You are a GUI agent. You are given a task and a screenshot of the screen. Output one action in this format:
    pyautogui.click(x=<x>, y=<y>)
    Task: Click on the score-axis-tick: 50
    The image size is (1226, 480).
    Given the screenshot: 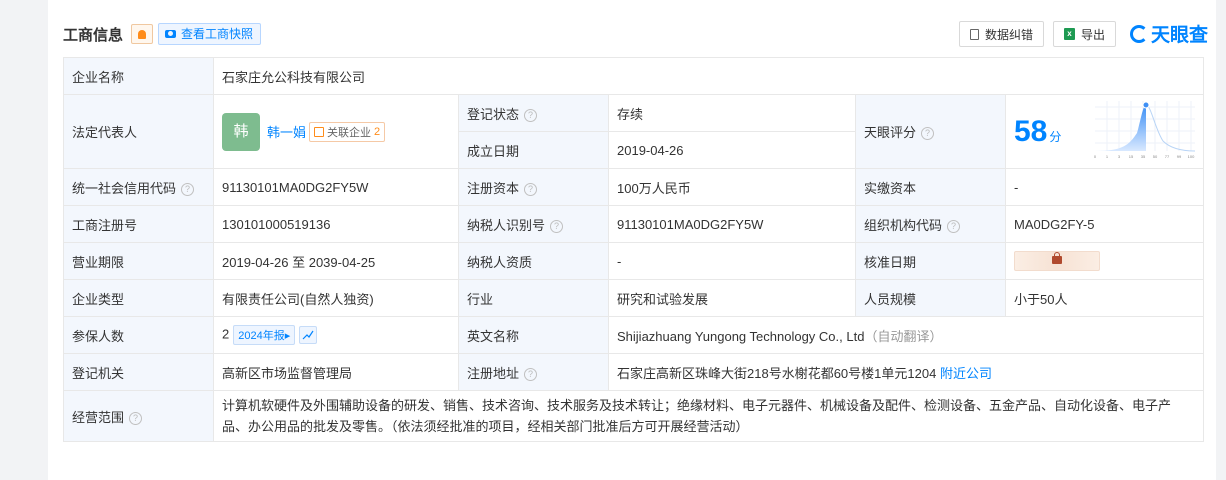 What is the action you would take?
    pyautogui.click(x=1155, y=156)
    